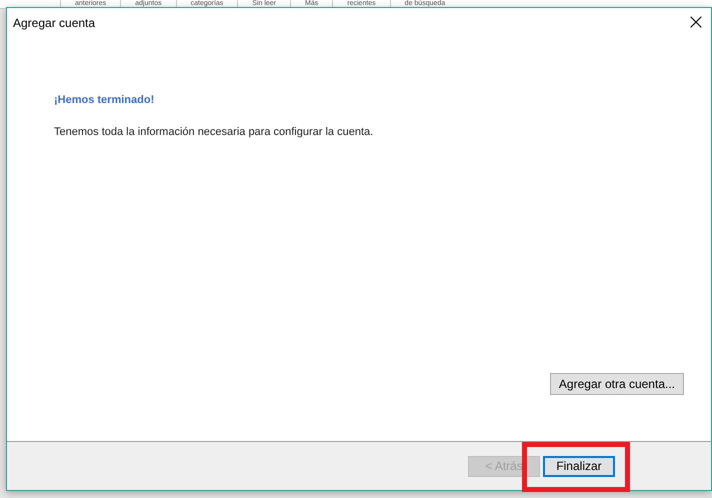 This screenshot has width=712, height=498. I want to click on close-button: ×, so click(696, 23).